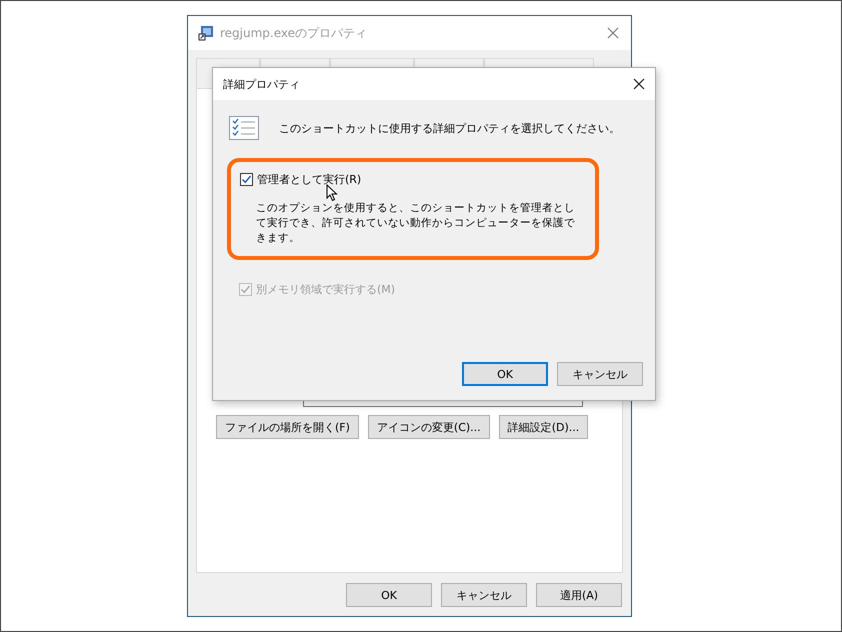  What do you see at coordinates (416, 223) in the screenshot?
I see `option-description: このオプションを使用すると、このショートカットを管理者として実行でき、許可されていない動作からコンピューターを保護できます。` at bounding box center [416, 223].